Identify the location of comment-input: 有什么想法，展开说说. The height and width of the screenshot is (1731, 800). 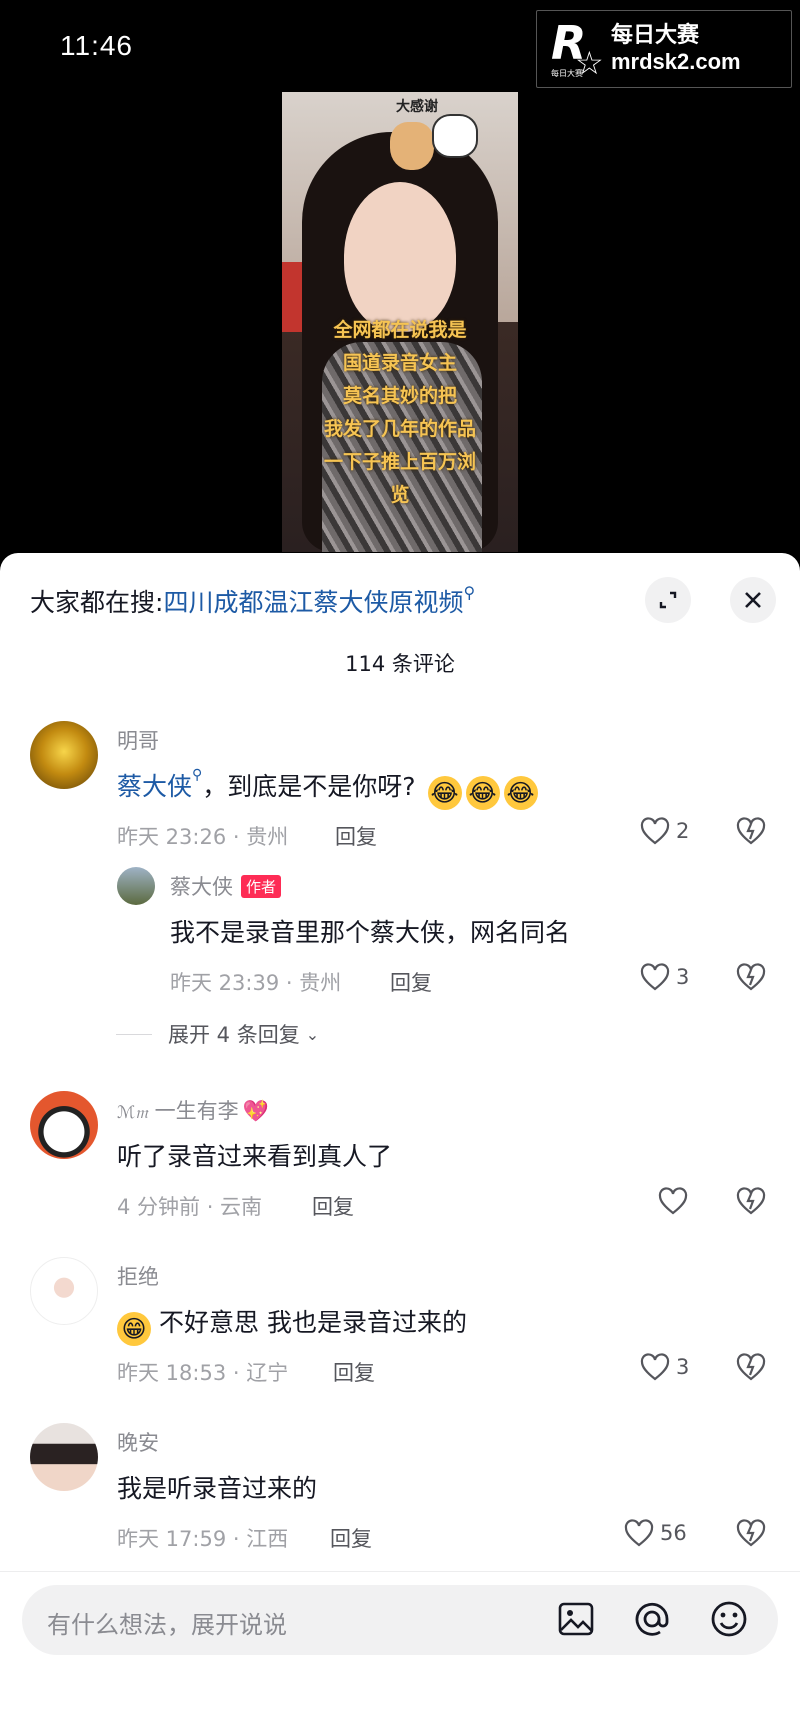
(400, 1620).